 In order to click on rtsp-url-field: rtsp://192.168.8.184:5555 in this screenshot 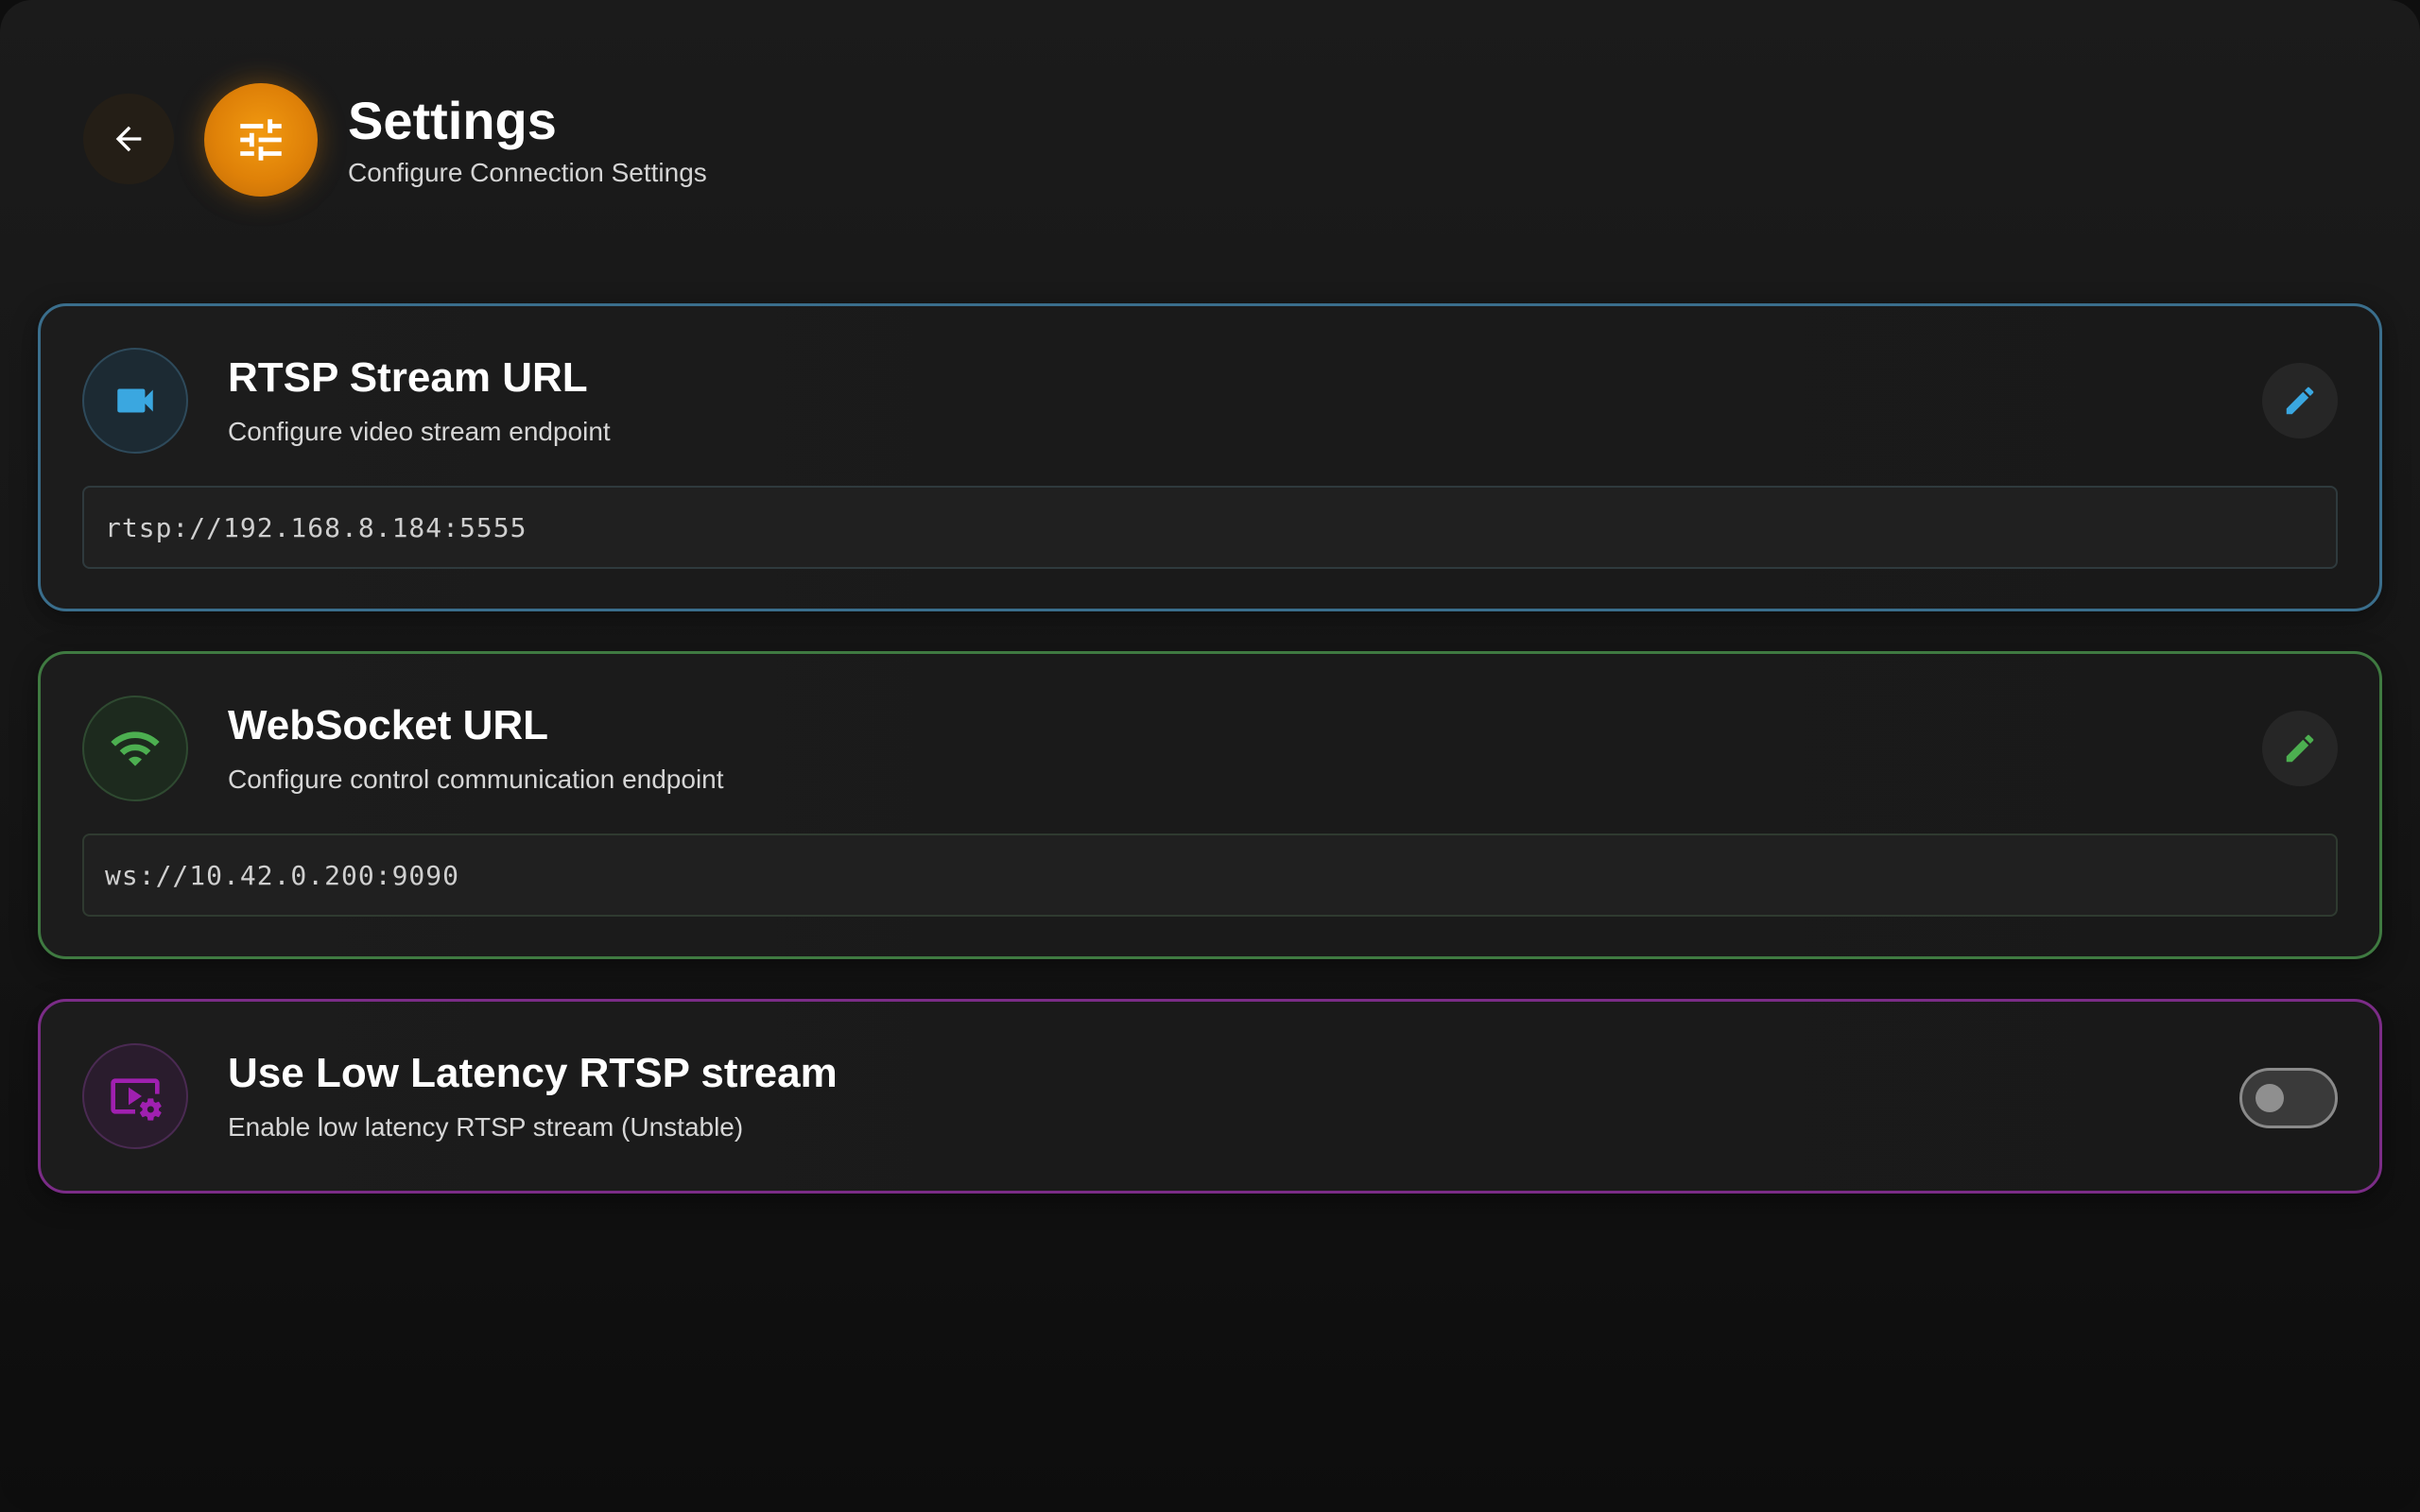, I will do `click(1210, 527)`.